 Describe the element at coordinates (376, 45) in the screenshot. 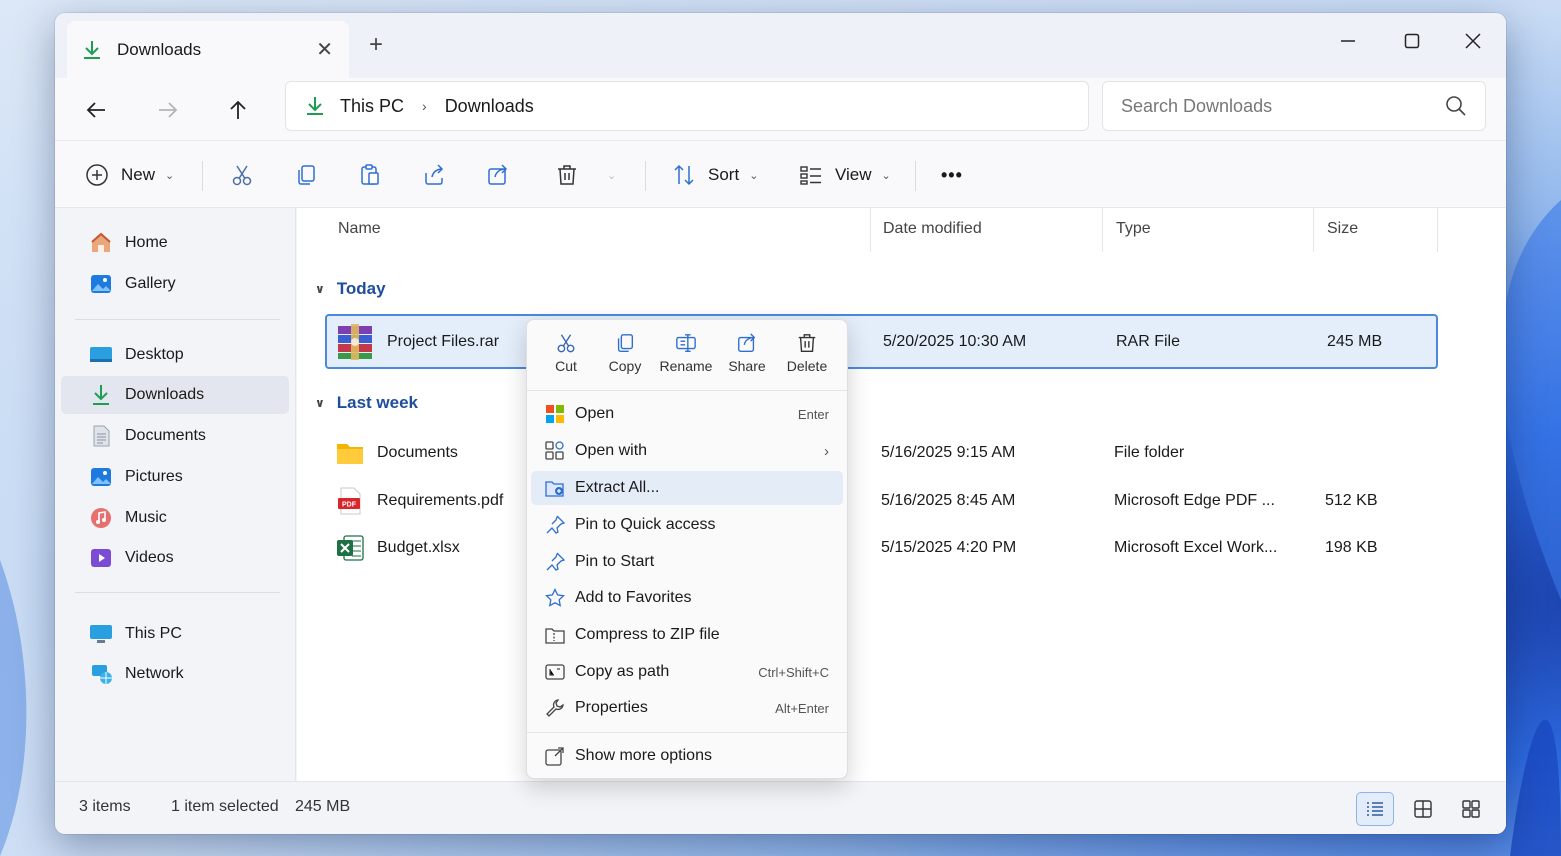

I see `new-tab-button: +` at that location.